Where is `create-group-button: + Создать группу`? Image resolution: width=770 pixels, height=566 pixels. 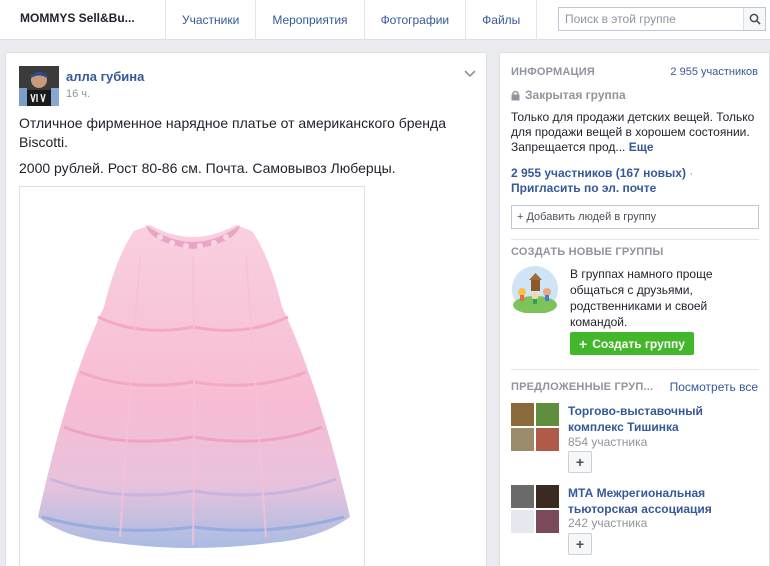 create-group-button: + Создать группу is located at coordinates (632, 343).